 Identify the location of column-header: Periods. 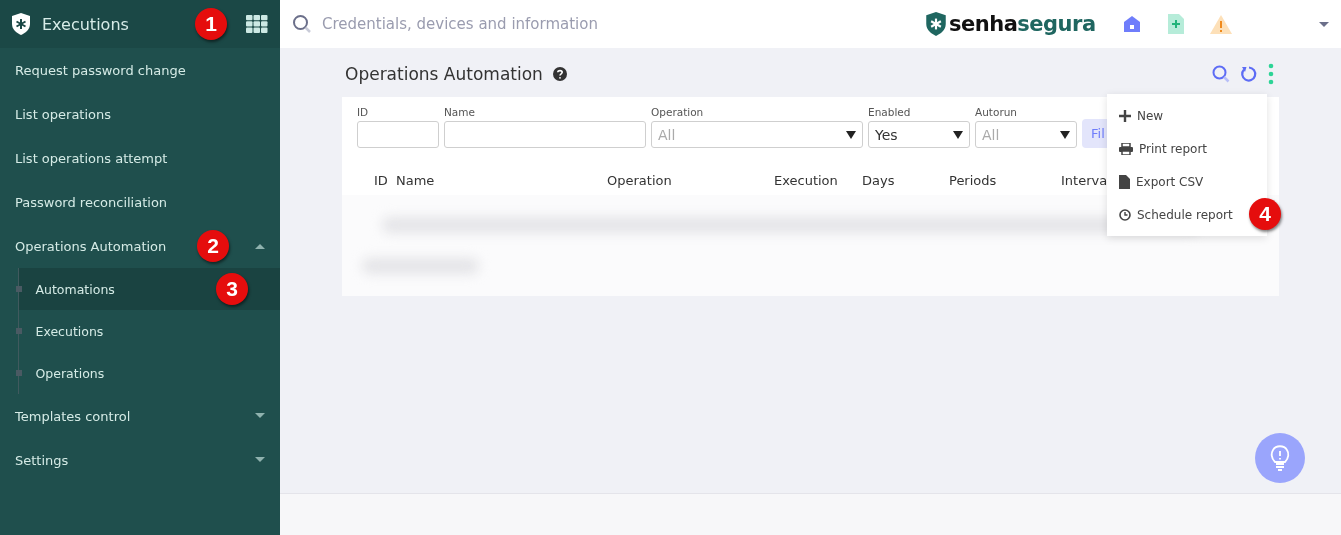
(973, 181).